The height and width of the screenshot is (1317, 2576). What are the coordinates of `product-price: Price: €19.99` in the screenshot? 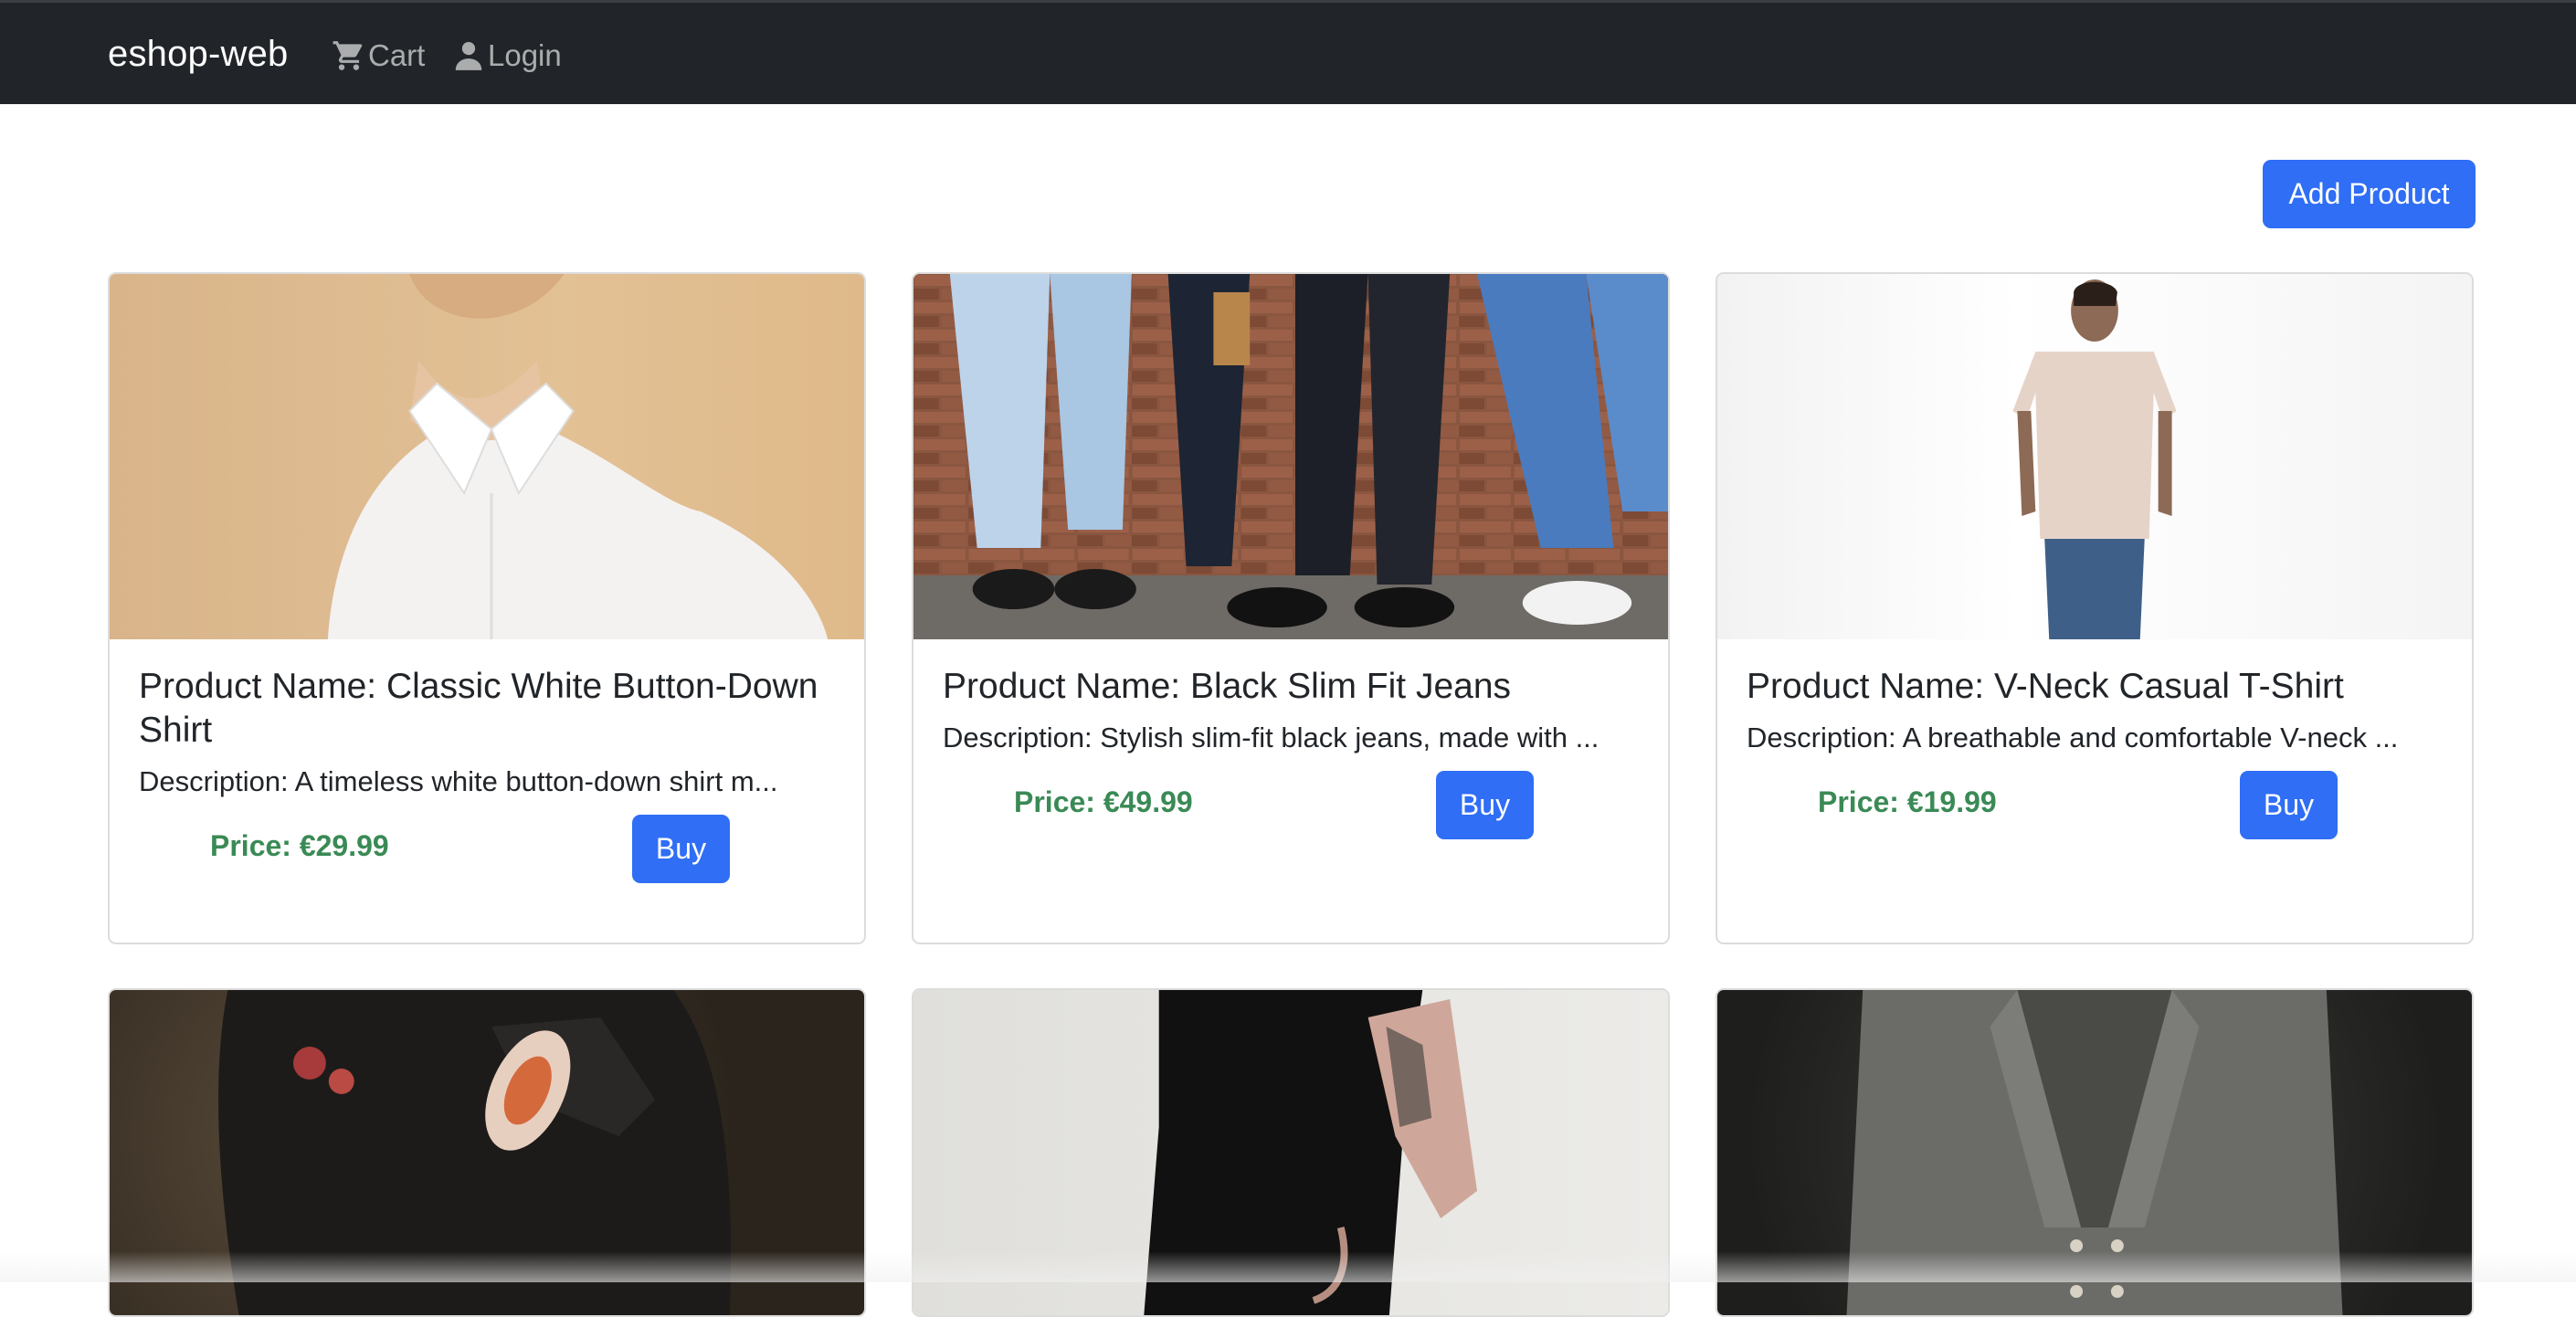 It's located at (1907, 802).